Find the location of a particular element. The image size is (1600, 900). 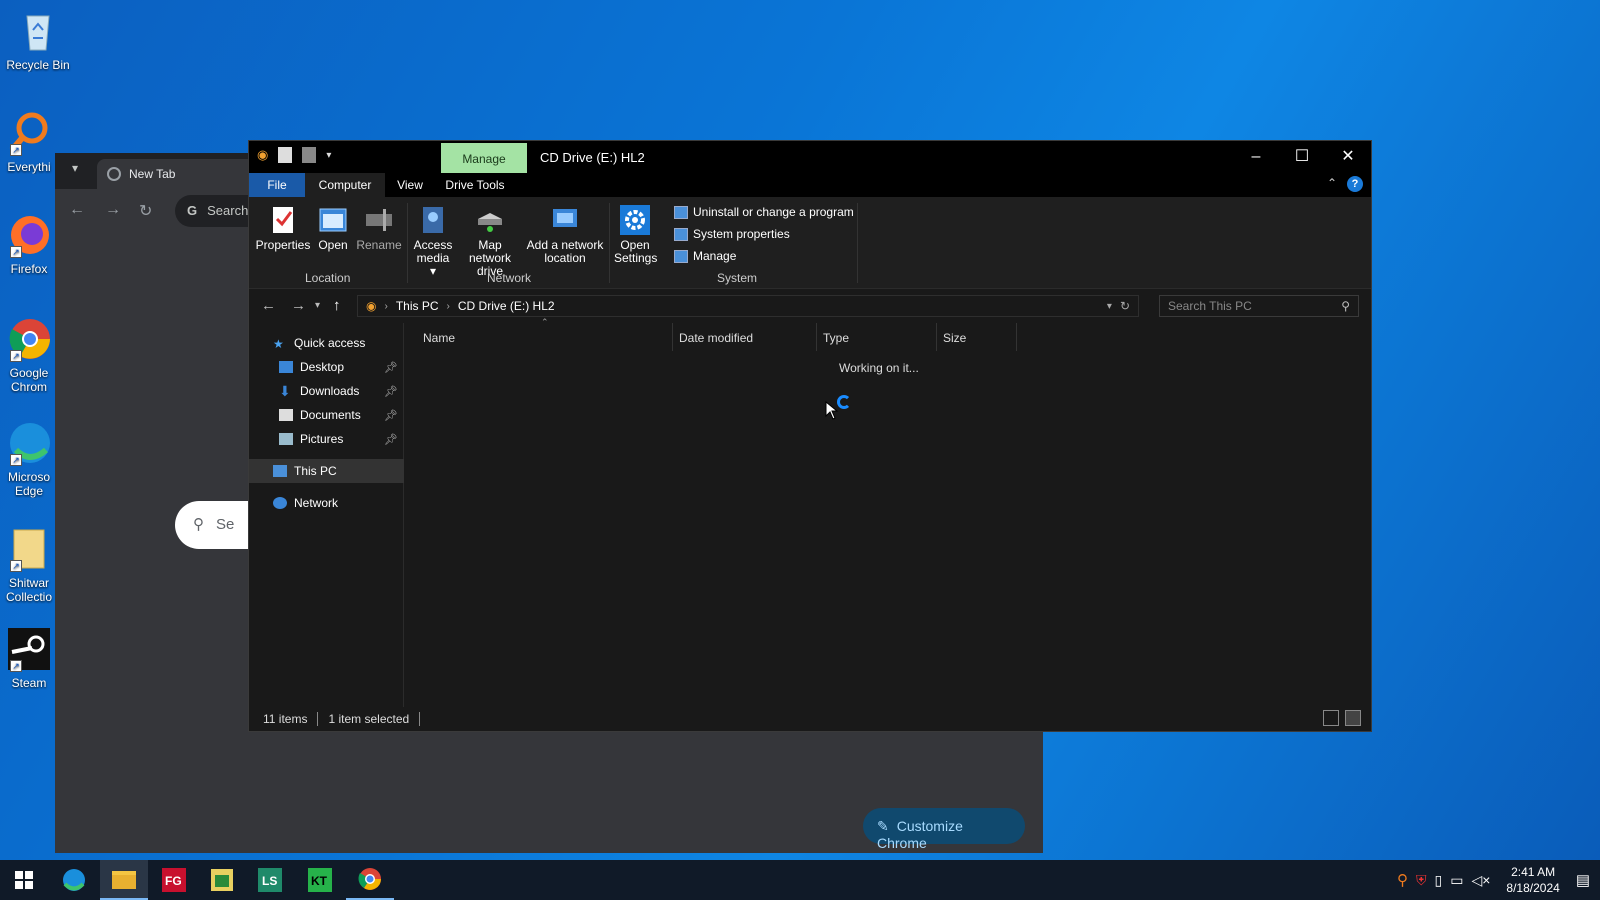

tab-manage: Manage is located at coordinates (484, 158).